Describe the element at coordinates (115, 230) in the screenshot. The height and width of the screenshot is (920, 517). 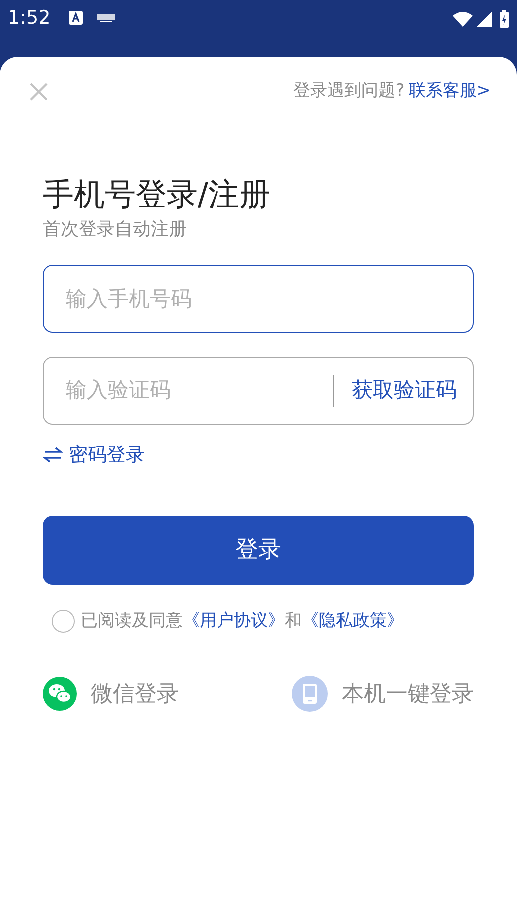
I see `page-subtitle: 首次登录自动注册` at that location.